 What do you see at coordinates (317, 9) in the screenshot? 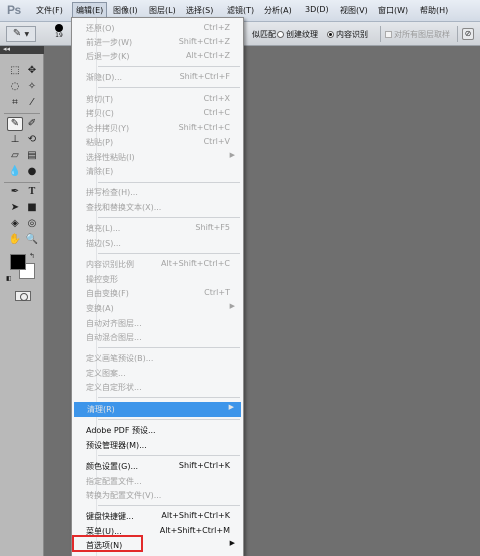
I see `menu-3d: 3D(D)` at bounding box center [317, 9].